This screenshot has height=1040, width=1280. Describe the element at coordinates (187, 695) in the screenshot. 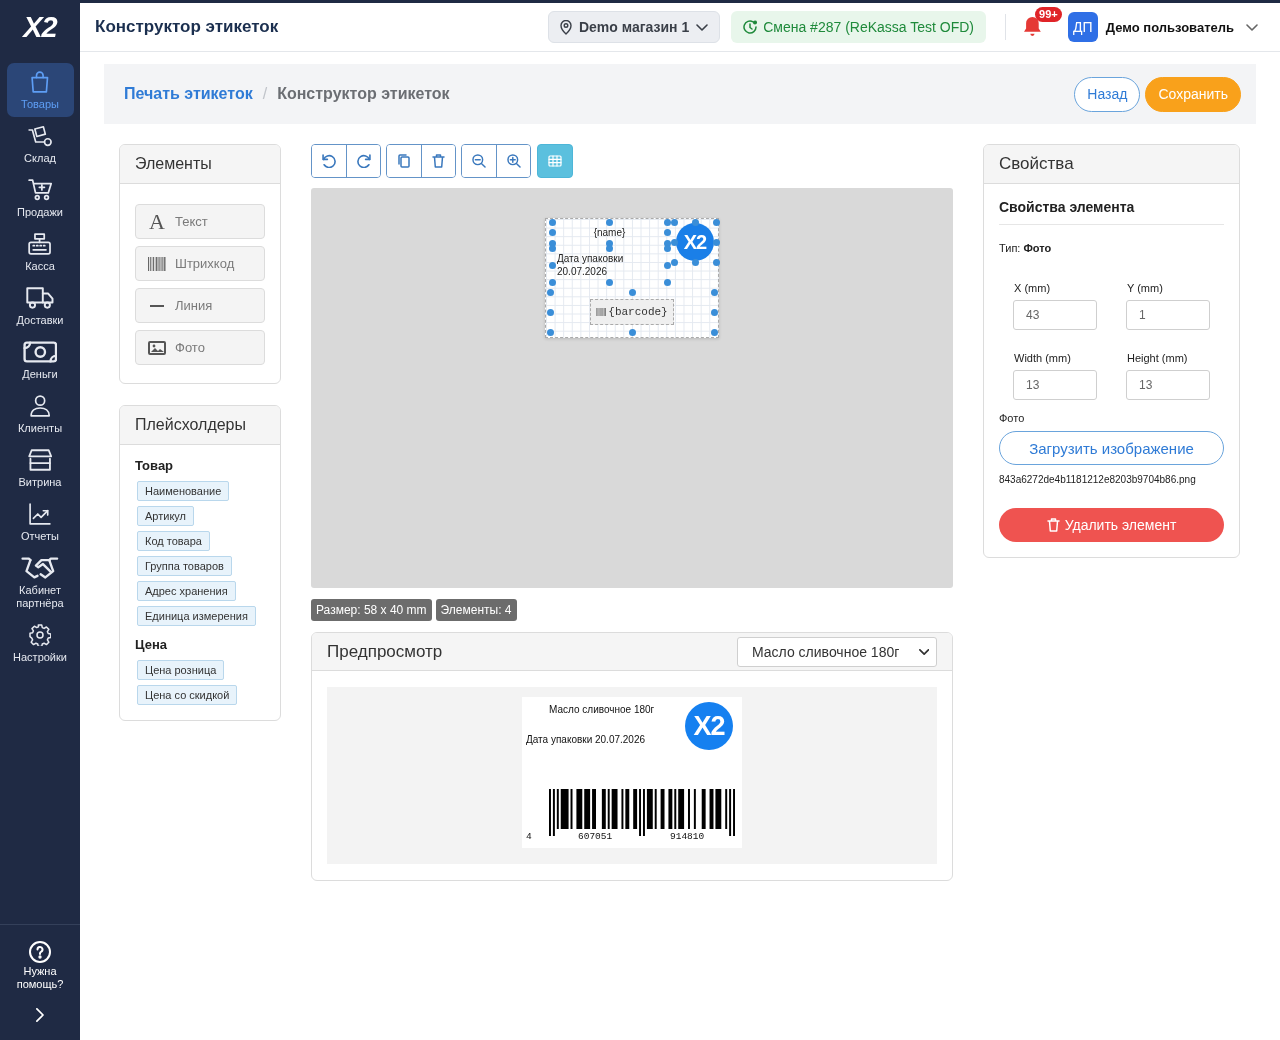

I see `placeholder-tag: Цена со скидкой` at that location.